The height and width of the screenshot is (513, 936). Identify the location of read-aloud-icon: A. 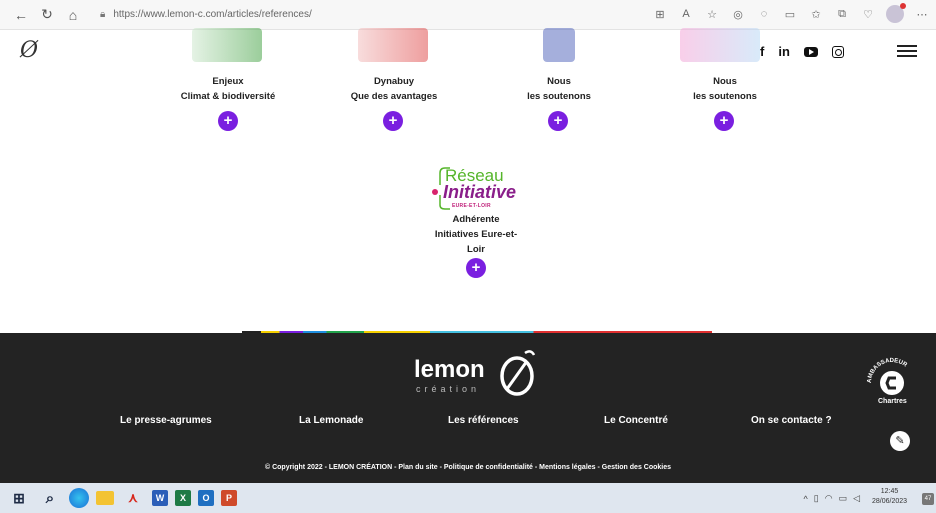
(686, 14).